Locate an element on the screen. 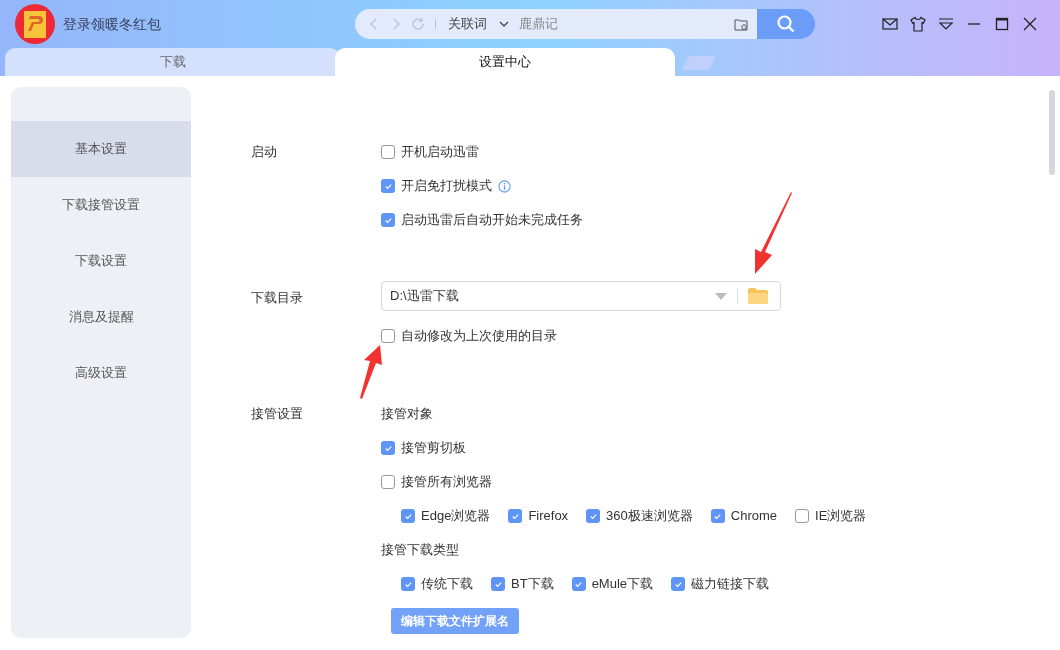  option-label: 开启免打扰模式 is located at coordinates (446, 186).